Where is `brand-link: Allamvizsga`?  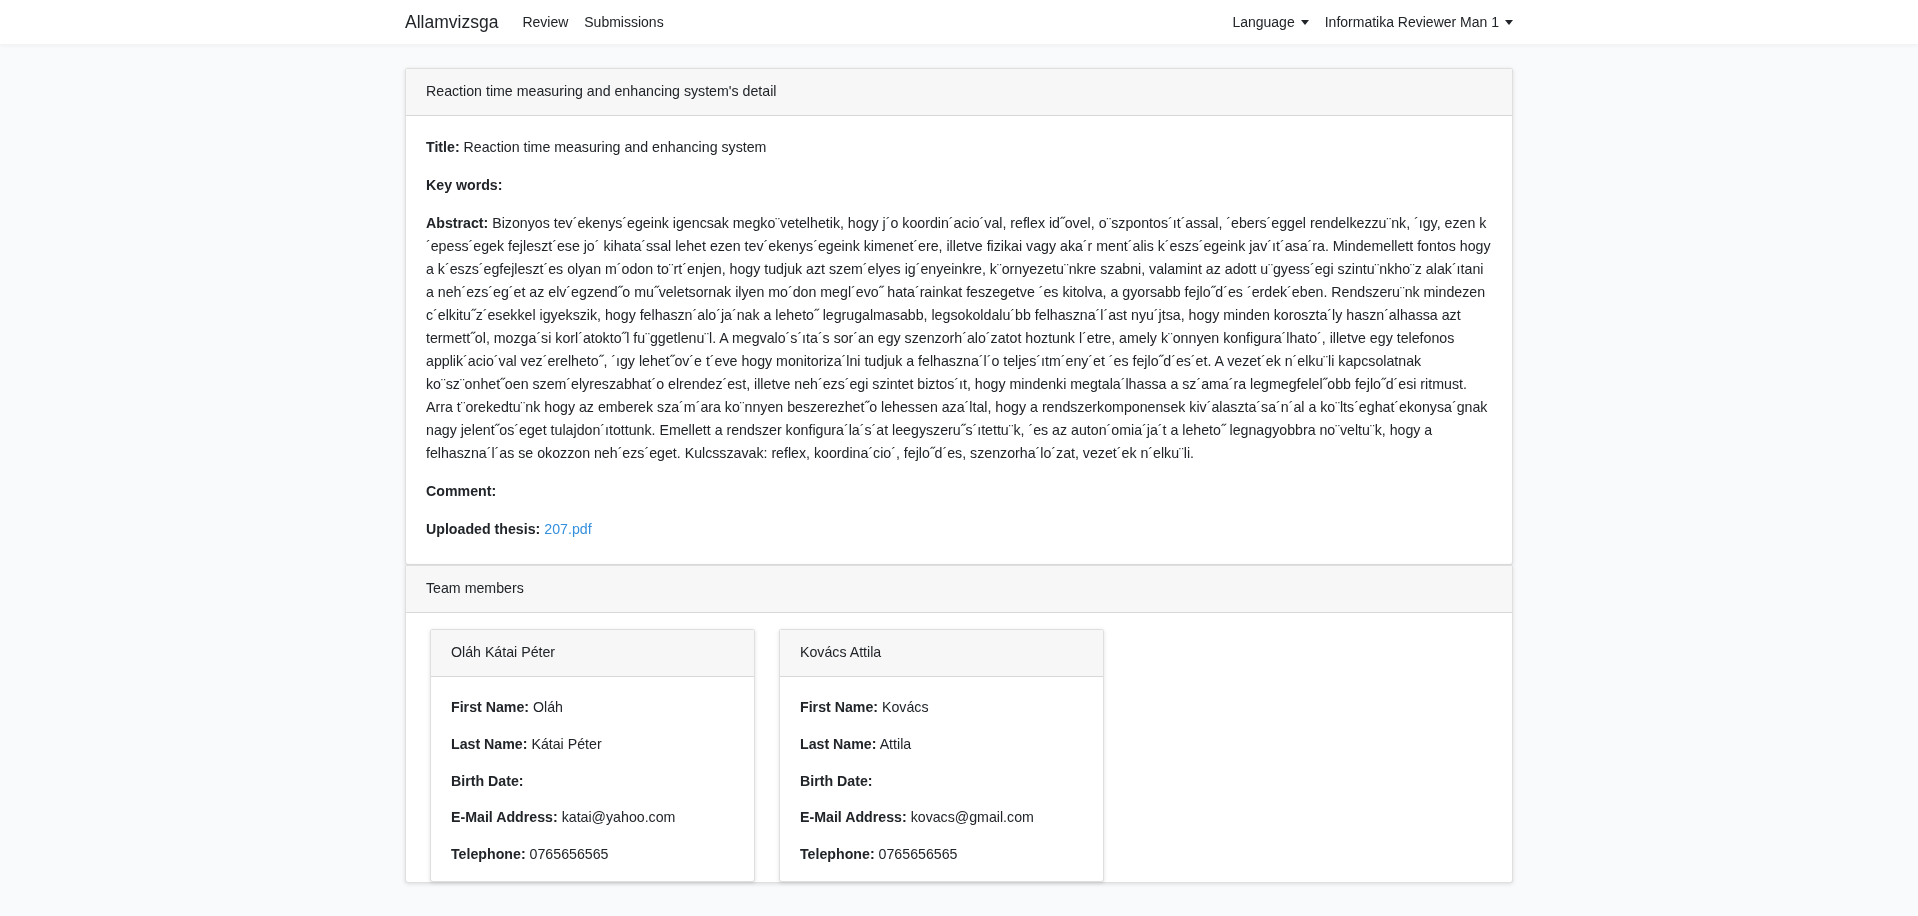
brand-link: Allamvizsga is located at coordinates (452, 22).